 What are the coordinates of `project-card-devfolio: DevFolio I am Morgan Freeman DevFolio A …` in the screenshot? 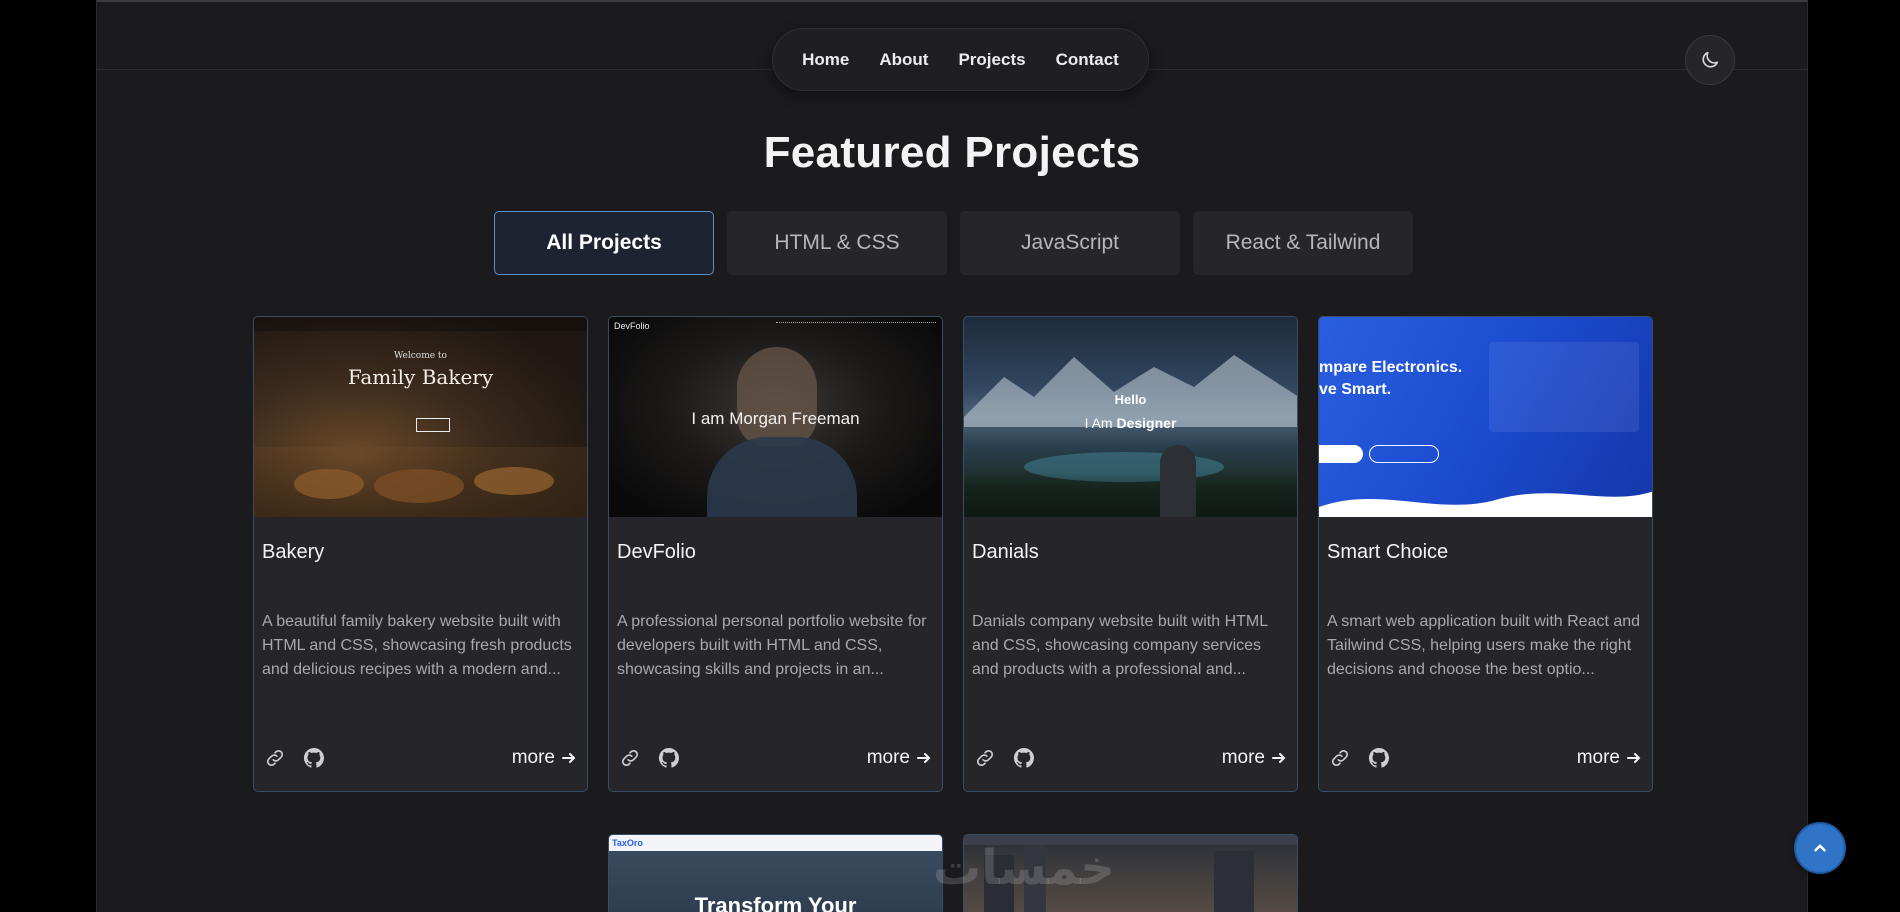 It's located at (775, 554).